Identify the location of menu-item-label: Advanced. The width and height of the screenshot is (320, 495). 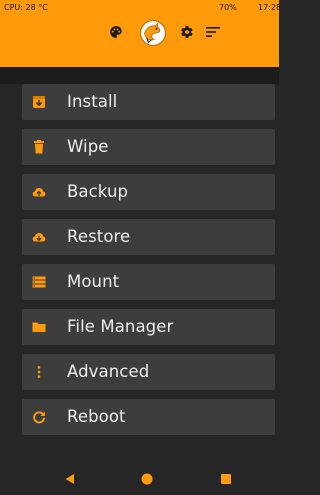
(108, 371).